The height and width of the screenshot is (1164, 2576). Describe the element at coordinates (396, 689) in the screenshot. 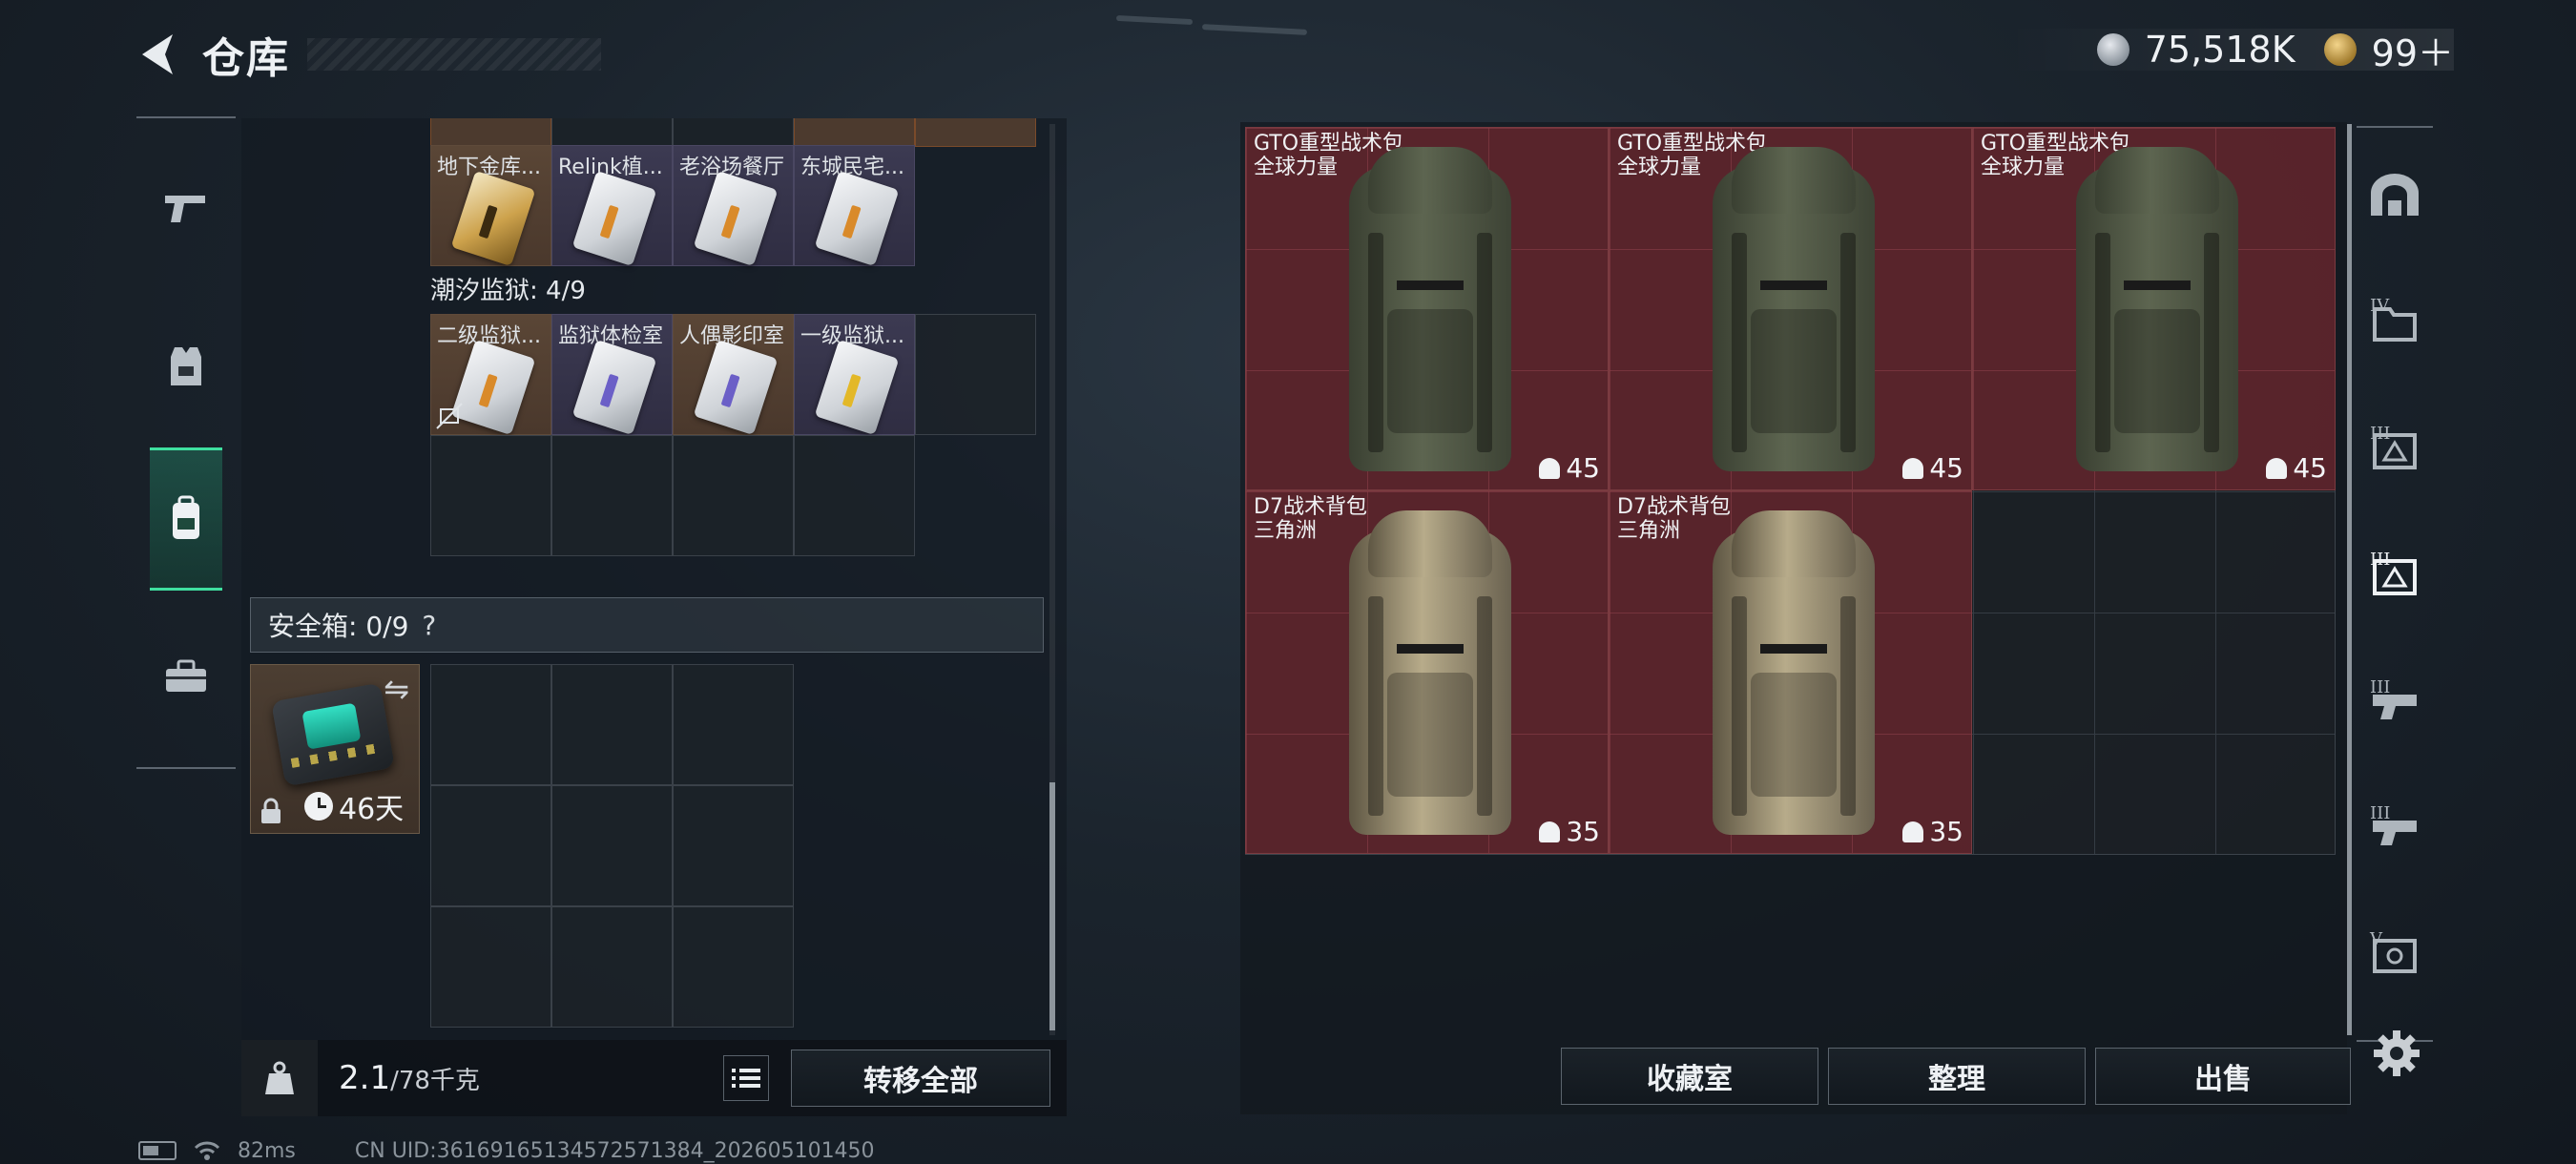

I see `swap-icon: ⇋` at that location.